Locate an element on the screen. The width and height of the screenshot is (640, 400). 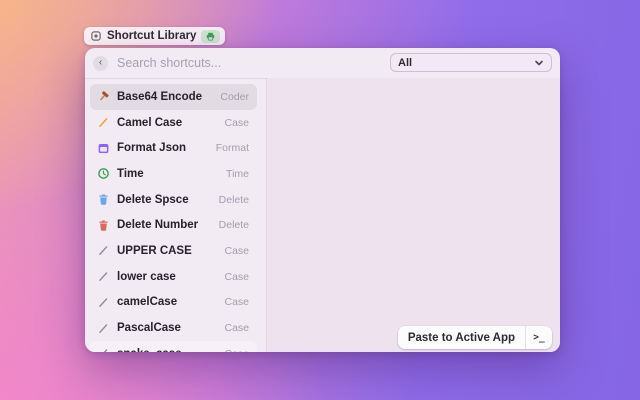
paste-to-active-app-button: Paste to Active App is located at coordinates (461, 338).